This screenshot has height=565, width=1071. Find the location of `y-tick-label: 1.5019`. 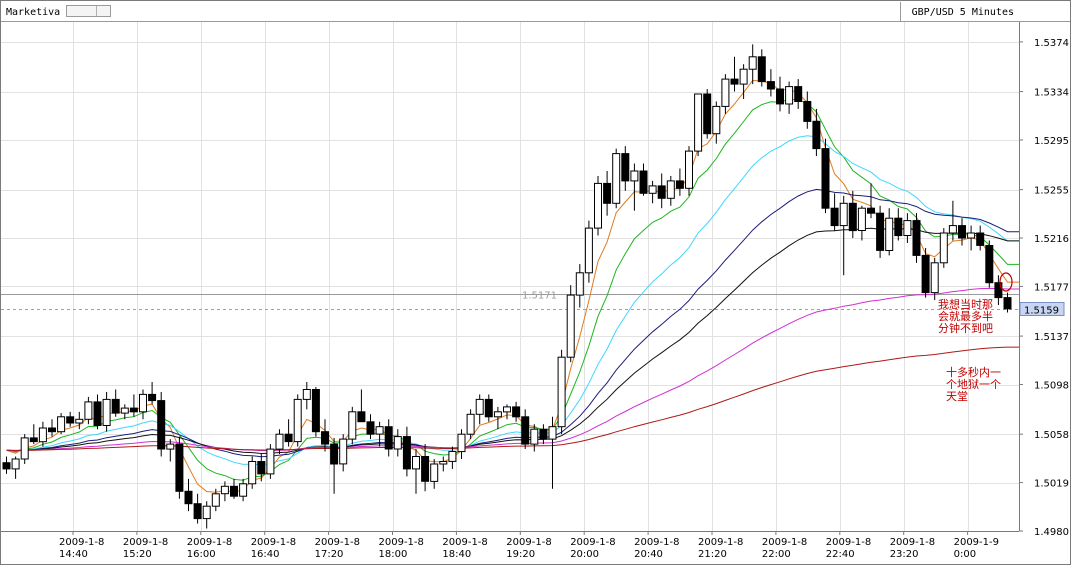

y-tick-label: 1.5019 is located at coordinates (1051, 484).